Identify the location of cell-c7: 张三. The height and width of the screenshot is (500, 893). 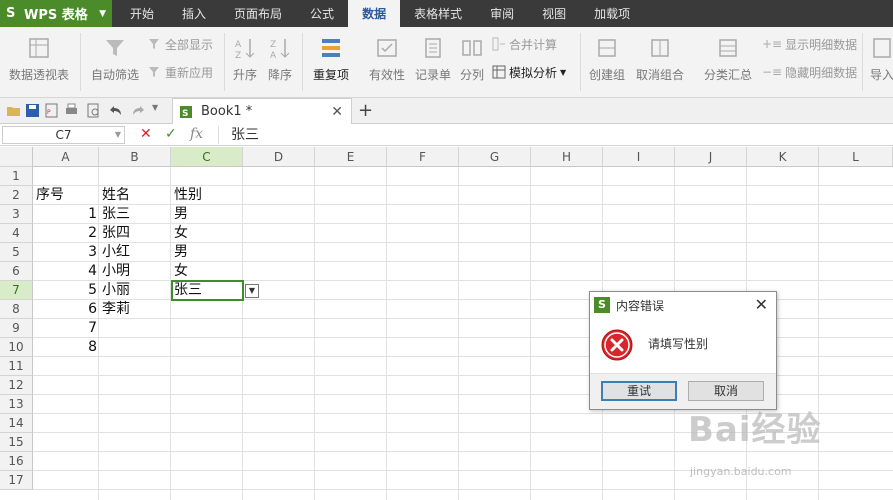
(188, 290).